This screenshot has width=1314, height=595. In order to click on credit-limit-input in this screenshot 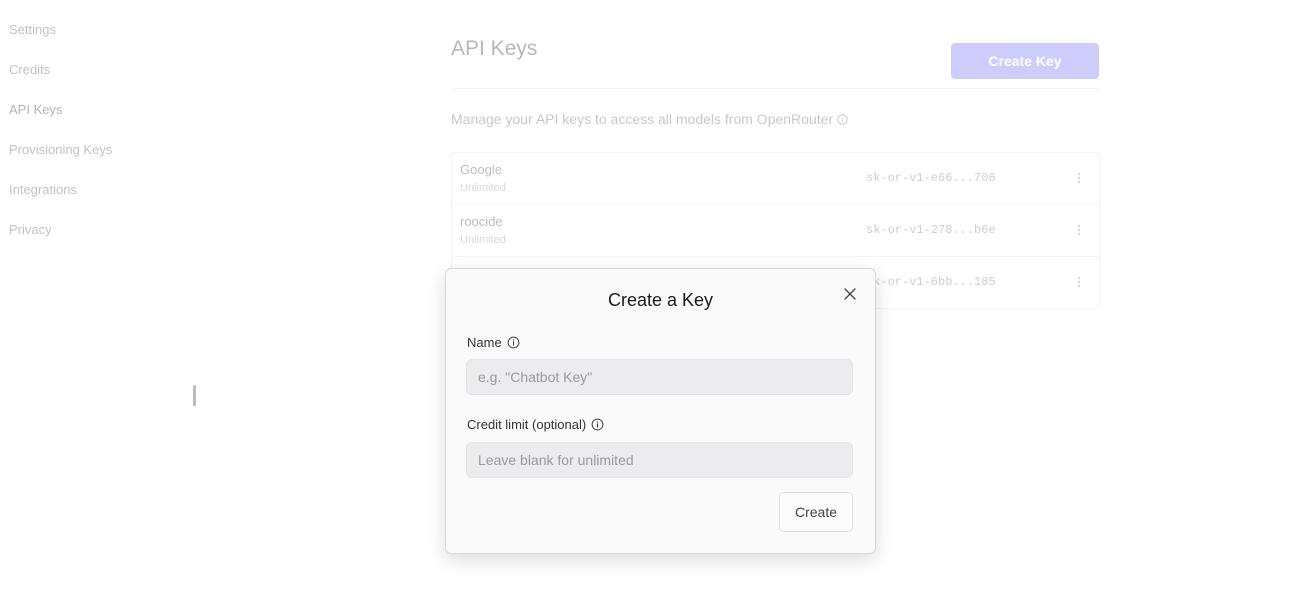, I will do `click(659, 460)`.